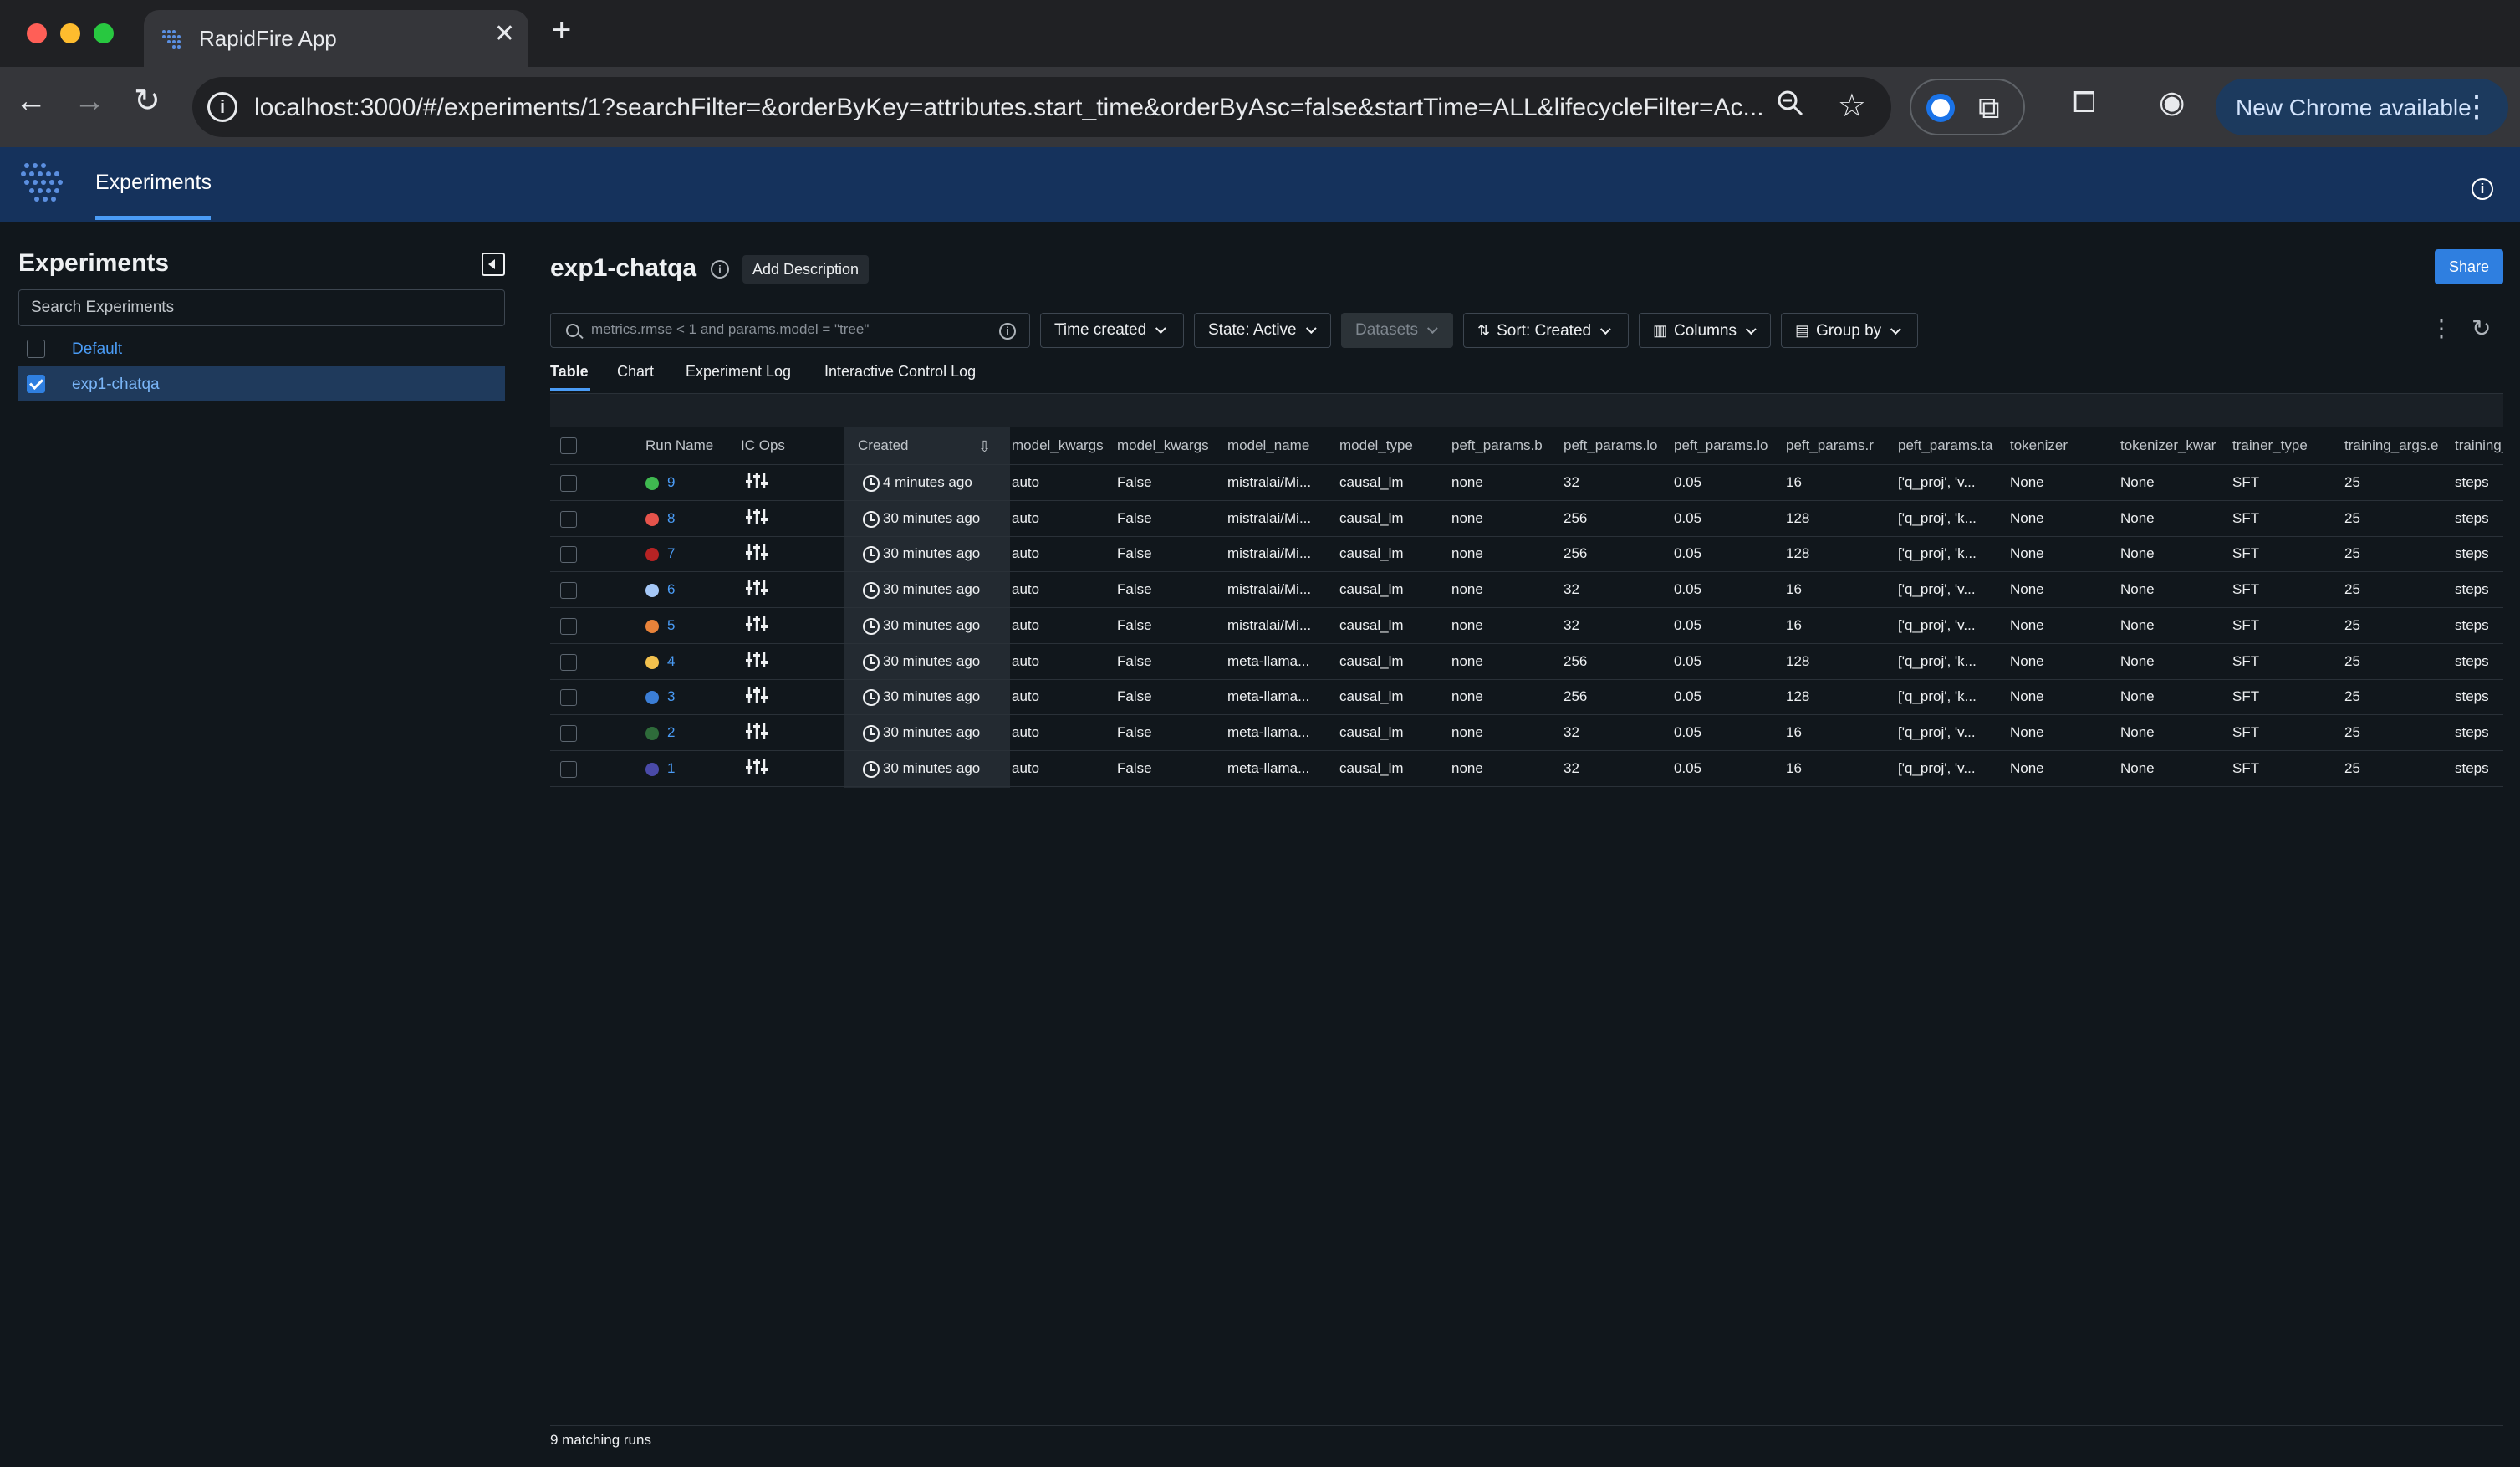 The width and height of the screenshot is (2520, 1467). Describe the element at coordinates (1546, 330) in the screenshot. I see `sort-dropdown: ⇅ Sort: Created` at that location.